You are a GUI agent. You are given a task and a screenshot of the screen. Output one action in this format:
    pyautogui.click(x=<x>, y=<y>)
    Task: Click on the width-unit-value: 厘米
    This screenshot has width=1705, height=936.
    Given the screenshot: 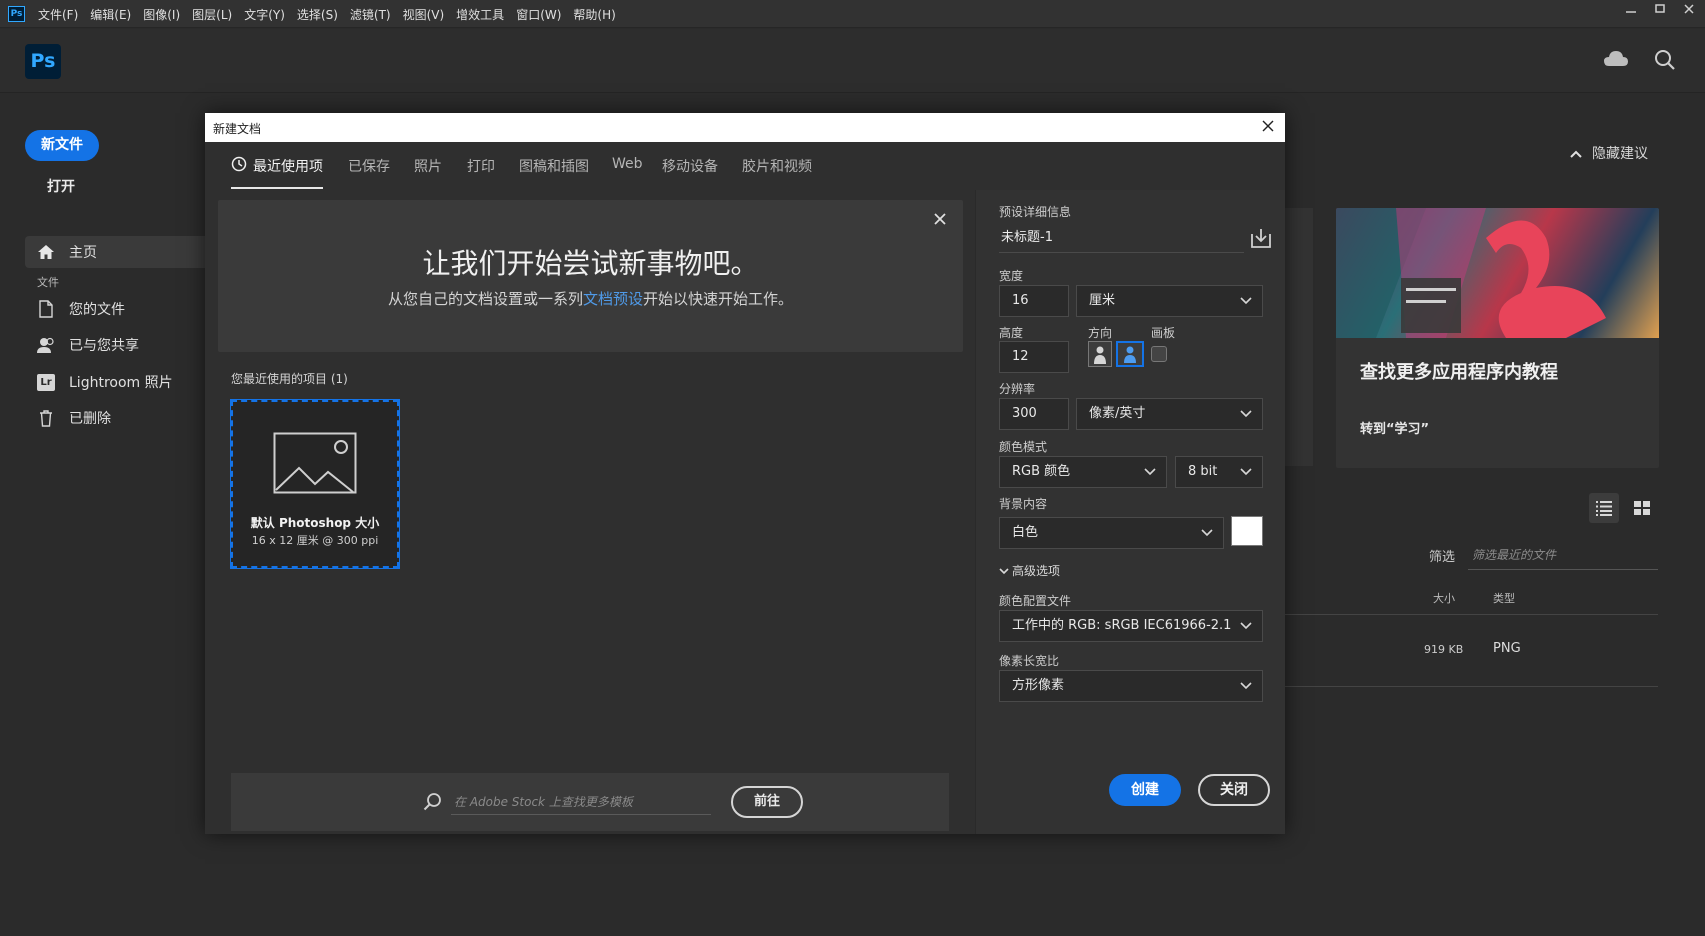 What is the action you would take?
    pyautogui.click(x=1102, y=300)
    